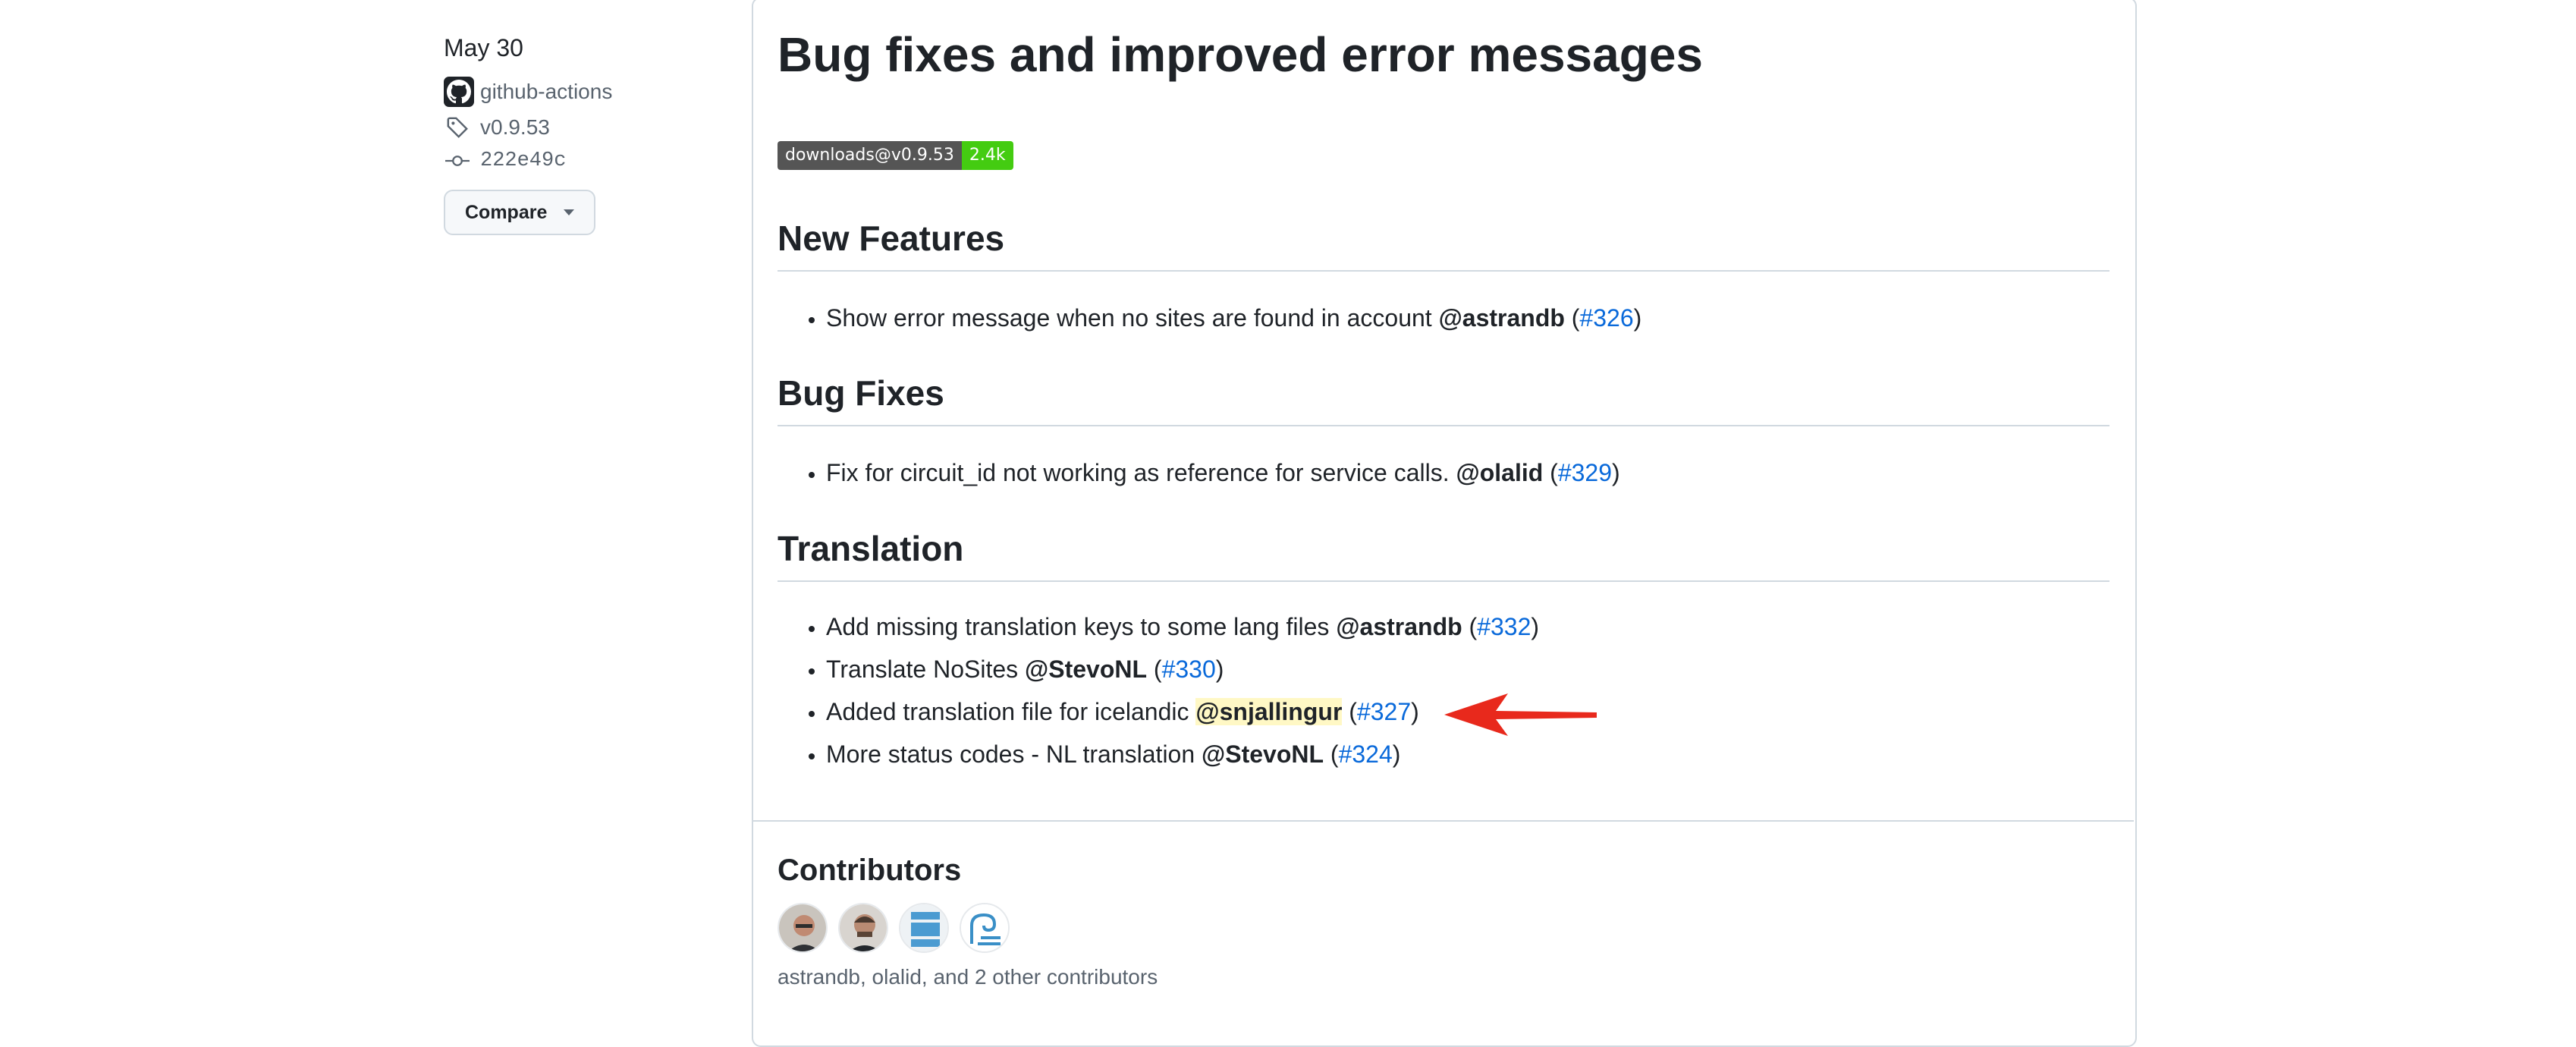 The image size is (2576, 1047). I want to click on release-date: May 30, so click(483, 47).